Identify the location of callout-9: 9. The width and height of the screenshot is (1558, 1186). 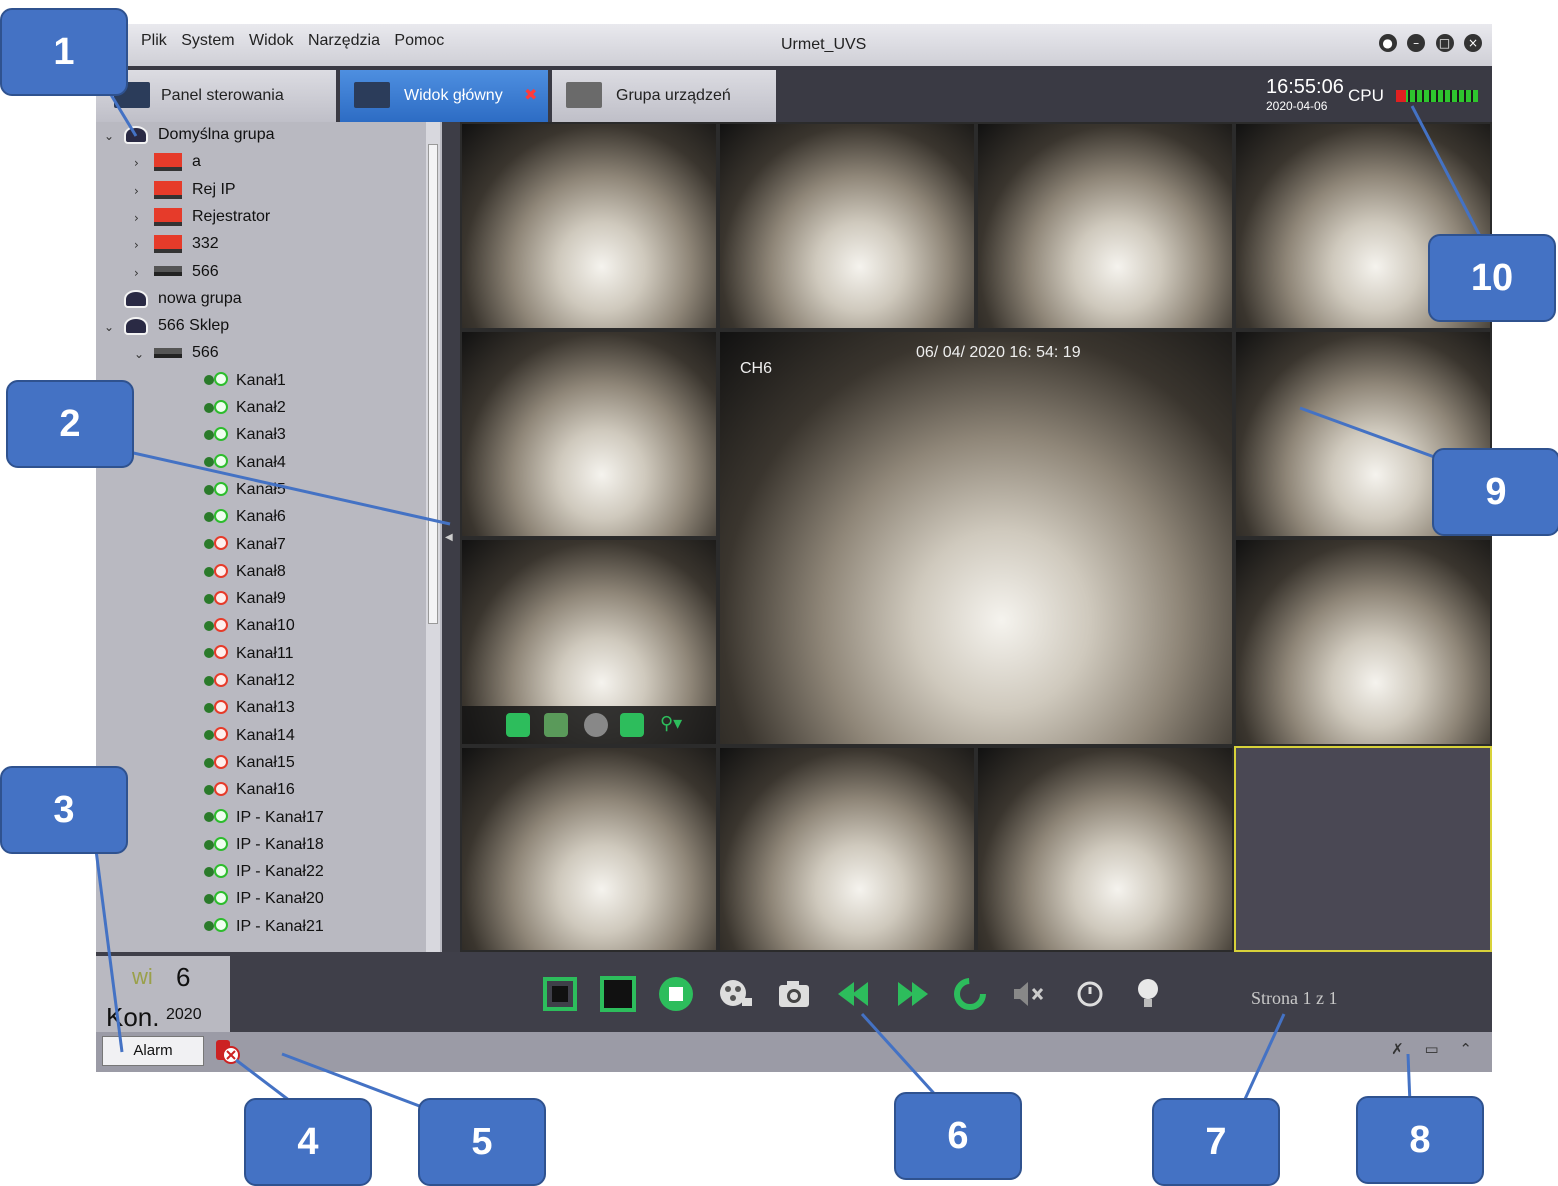
(1495, 492).